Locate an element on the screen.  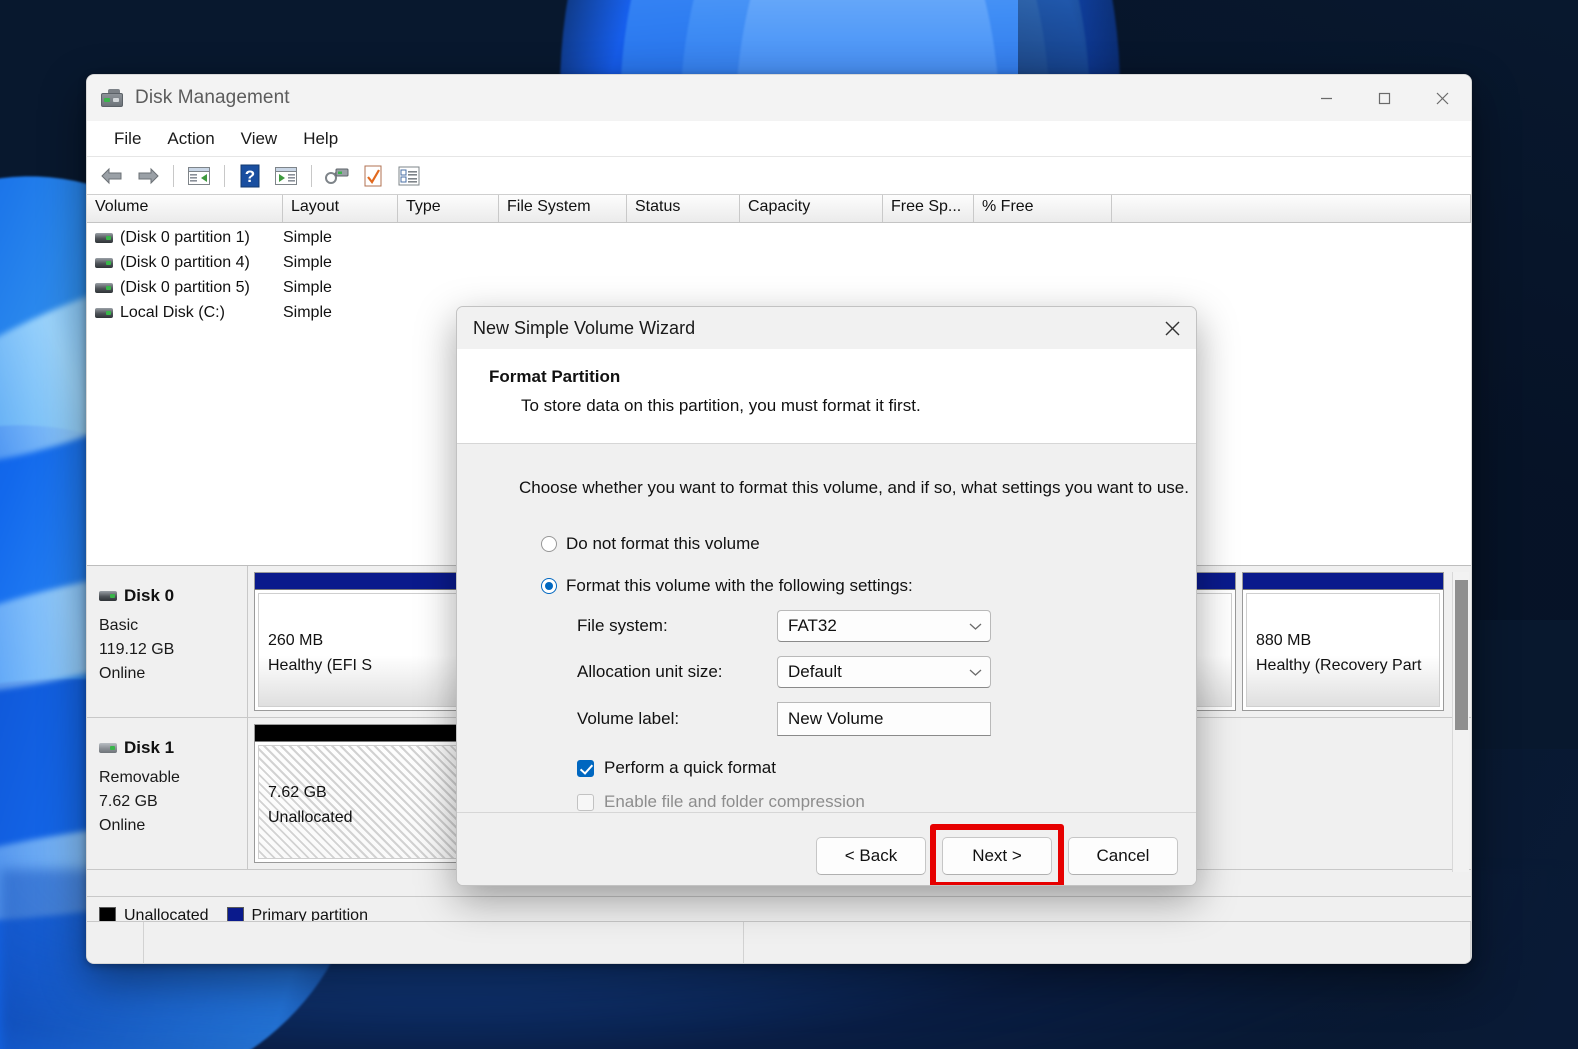
cancel-button: Cancel is located at coordinates (1123, 855).